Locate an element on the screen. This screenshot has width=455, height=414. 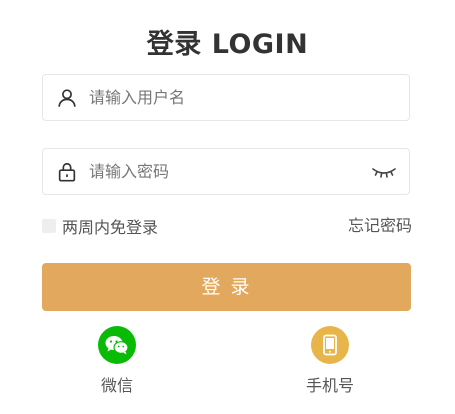
username-field is located at coordinates (226, 97).